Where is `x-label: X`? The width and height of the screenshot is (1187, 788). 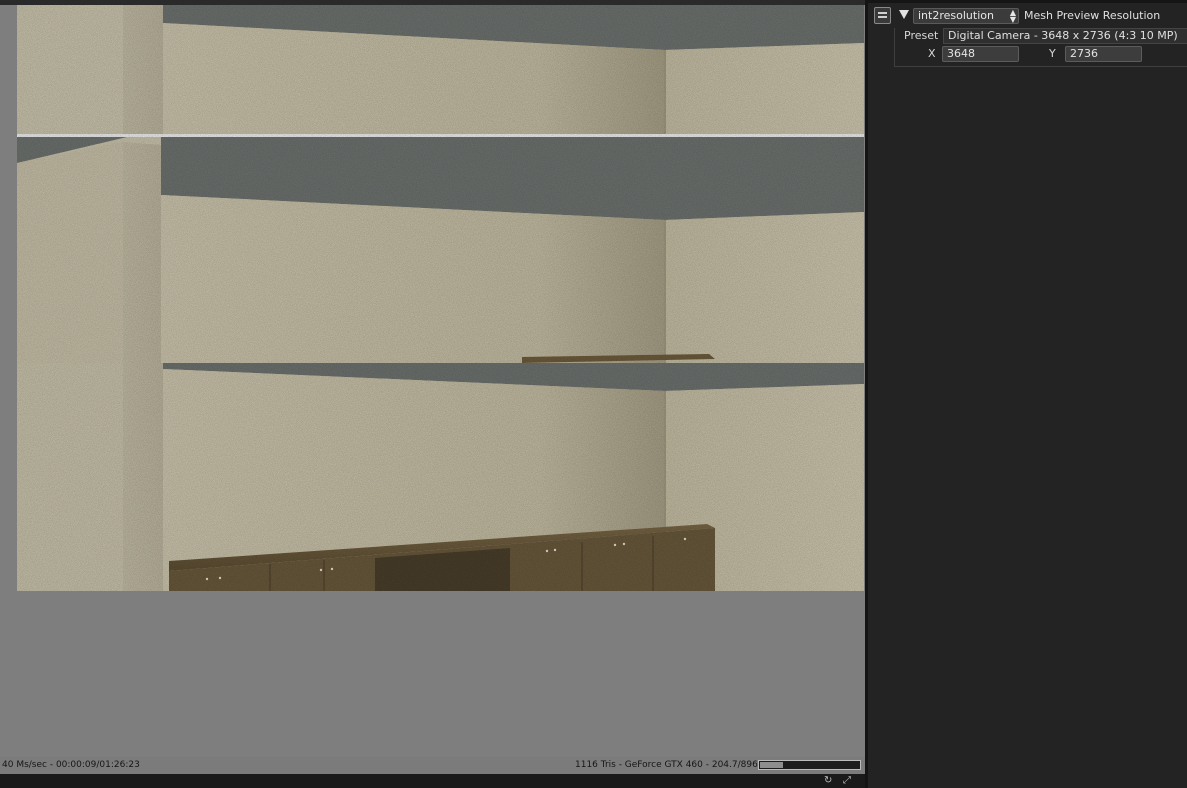
x-label: X is located at coordinates (932, 53).